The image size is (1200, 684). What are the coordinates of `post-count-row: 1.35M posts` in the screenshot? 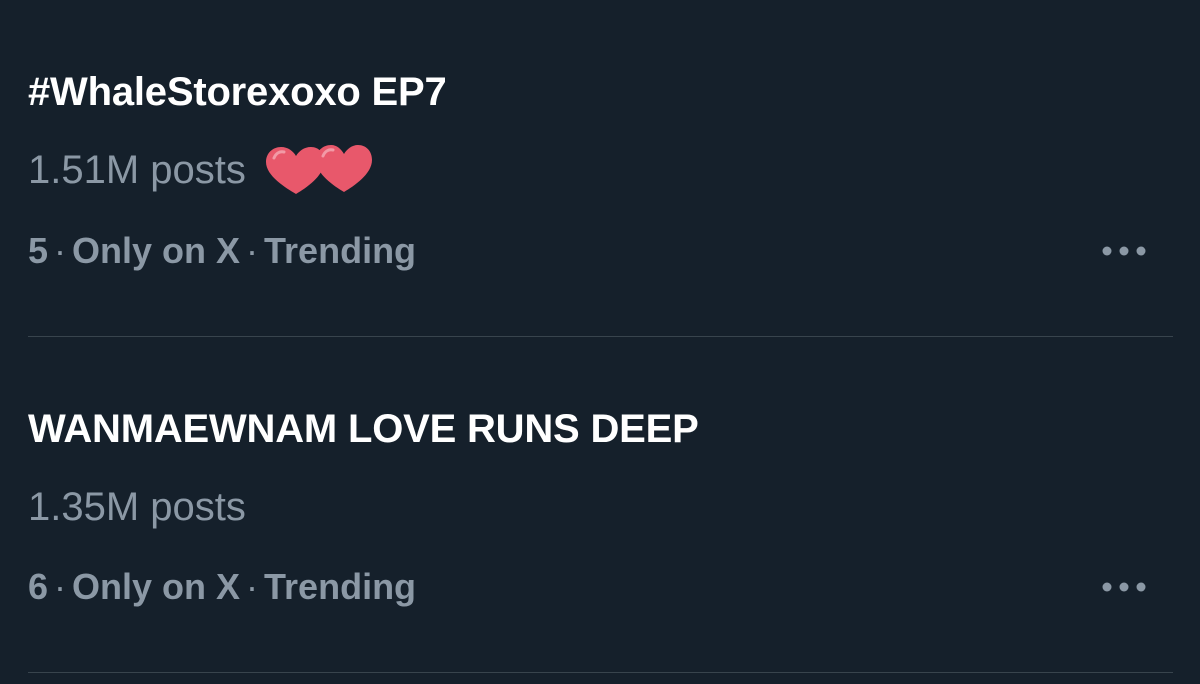 It's located at (137, 507).